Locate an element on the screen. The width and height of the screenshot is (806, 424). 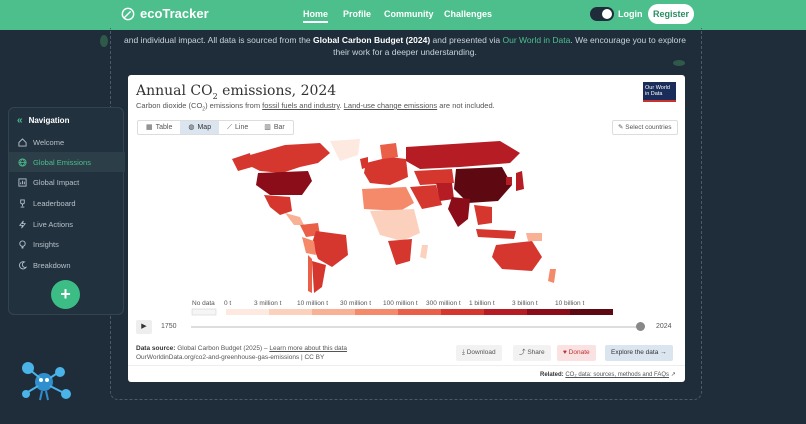
map-region-central-africa is located at coordinates (395, 225).